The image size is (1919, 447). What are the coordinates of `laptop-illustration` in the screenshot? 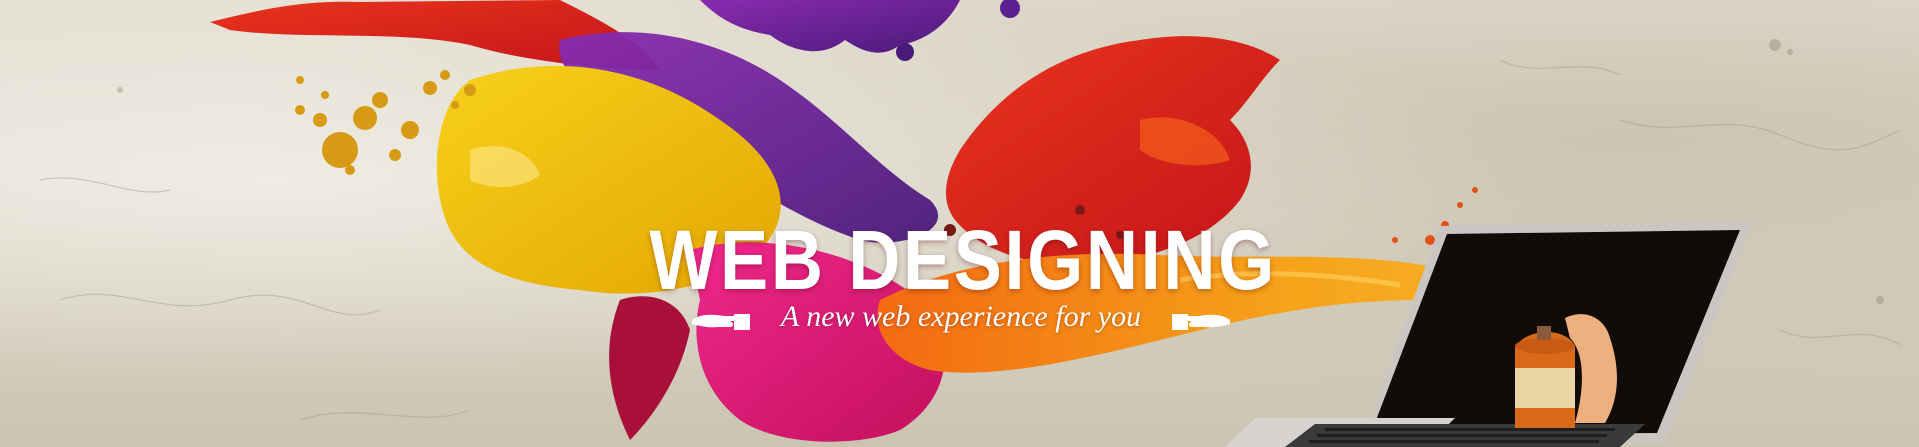 It's located at (1489, 334).